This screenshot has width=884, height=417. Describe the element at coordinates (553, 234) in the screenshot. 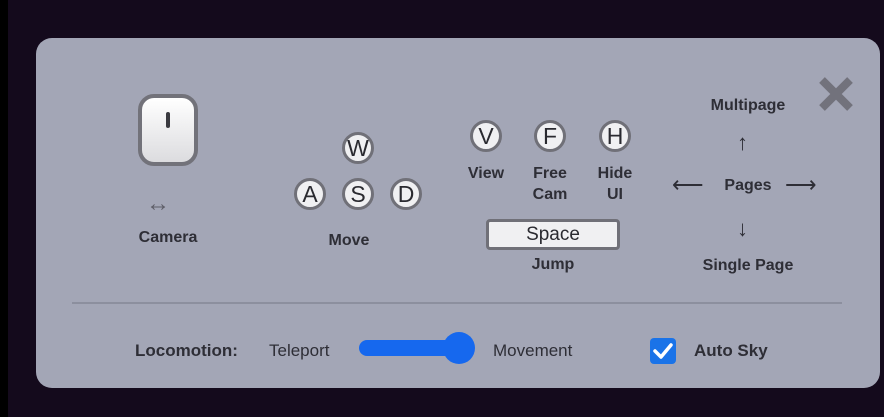

I see `key-space: Space` at that location.